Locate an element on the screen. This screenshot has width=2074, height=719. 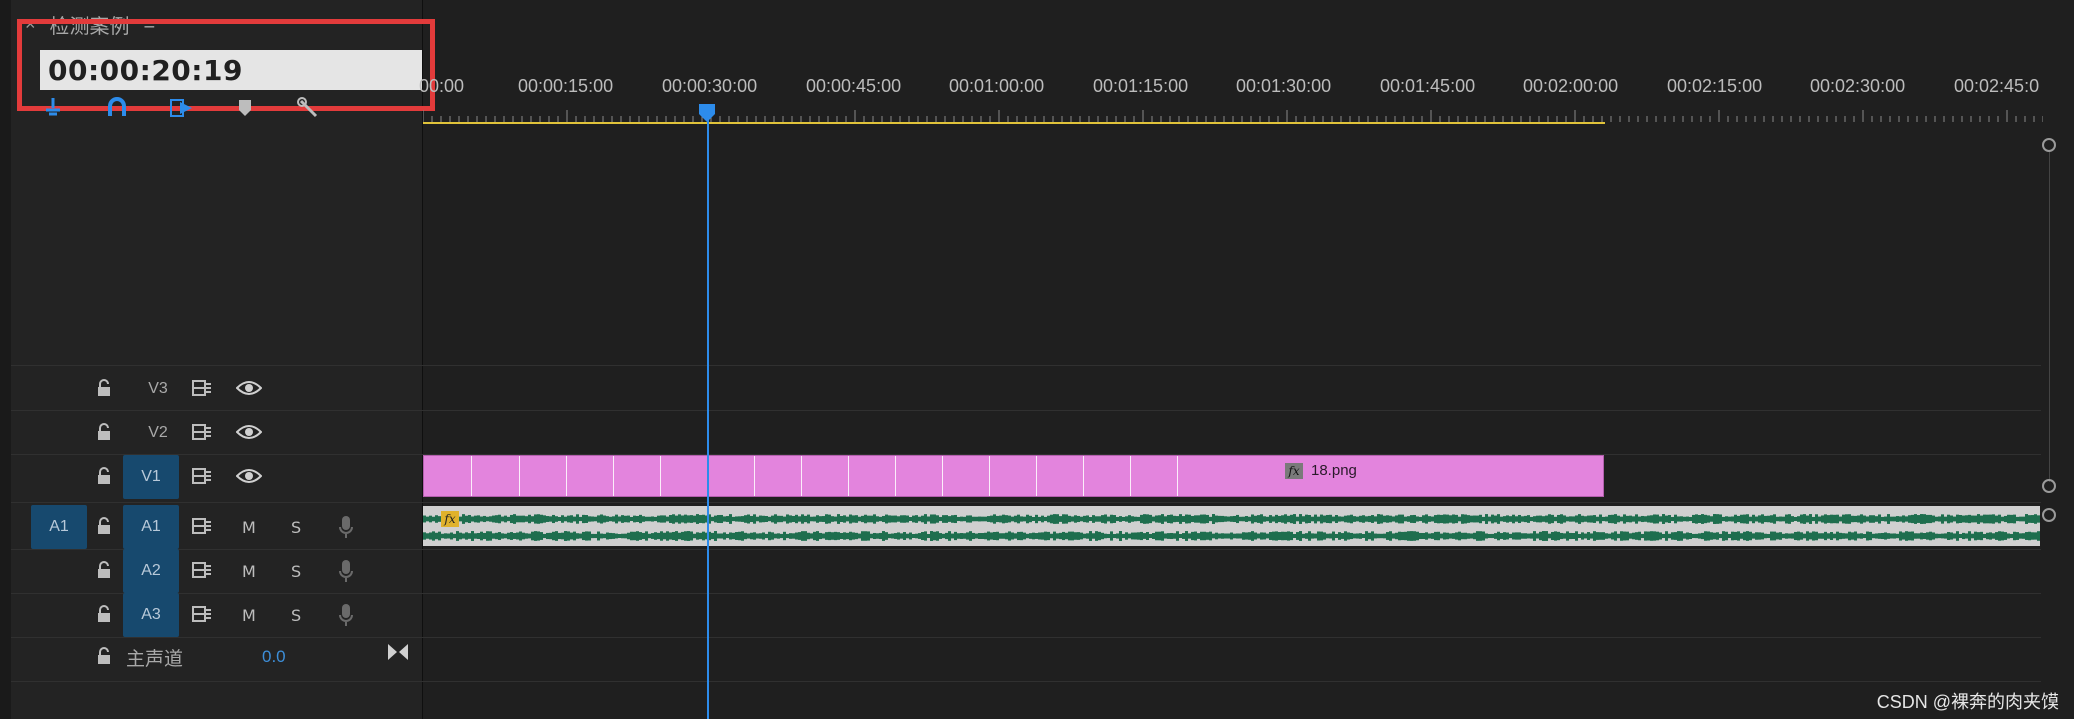
source-patch-a1: A1 is located at coordinates (59, 527).